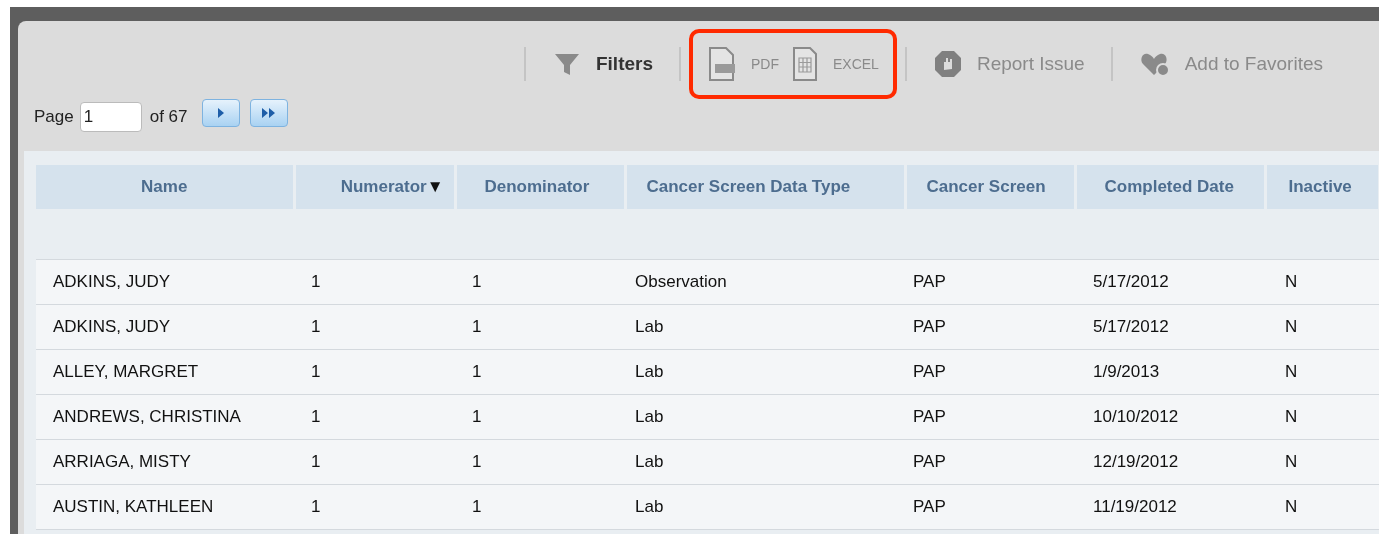 This screenshot has height=534, width=1379. I want to click on table-cell: Observation, so click(765, 281).